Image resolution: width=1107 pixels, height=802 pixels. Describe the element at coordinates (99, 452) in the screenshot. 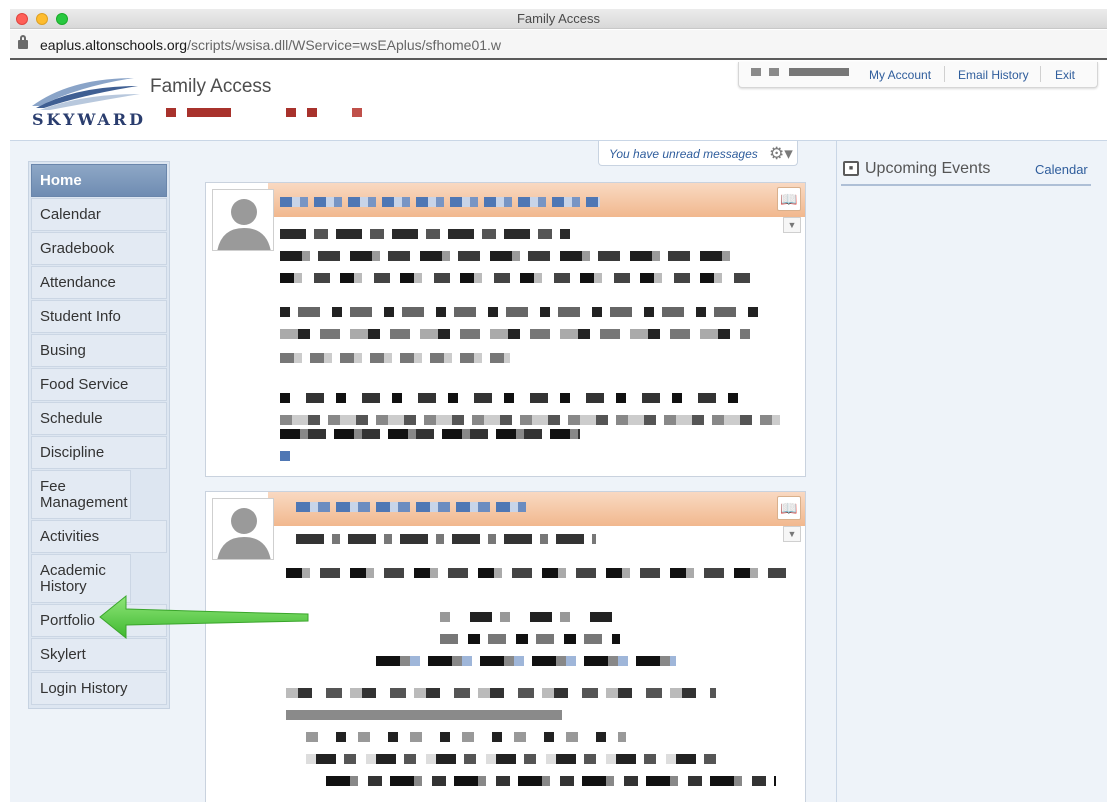

I see `sidebar-item-discipline: Discipline` at that location.